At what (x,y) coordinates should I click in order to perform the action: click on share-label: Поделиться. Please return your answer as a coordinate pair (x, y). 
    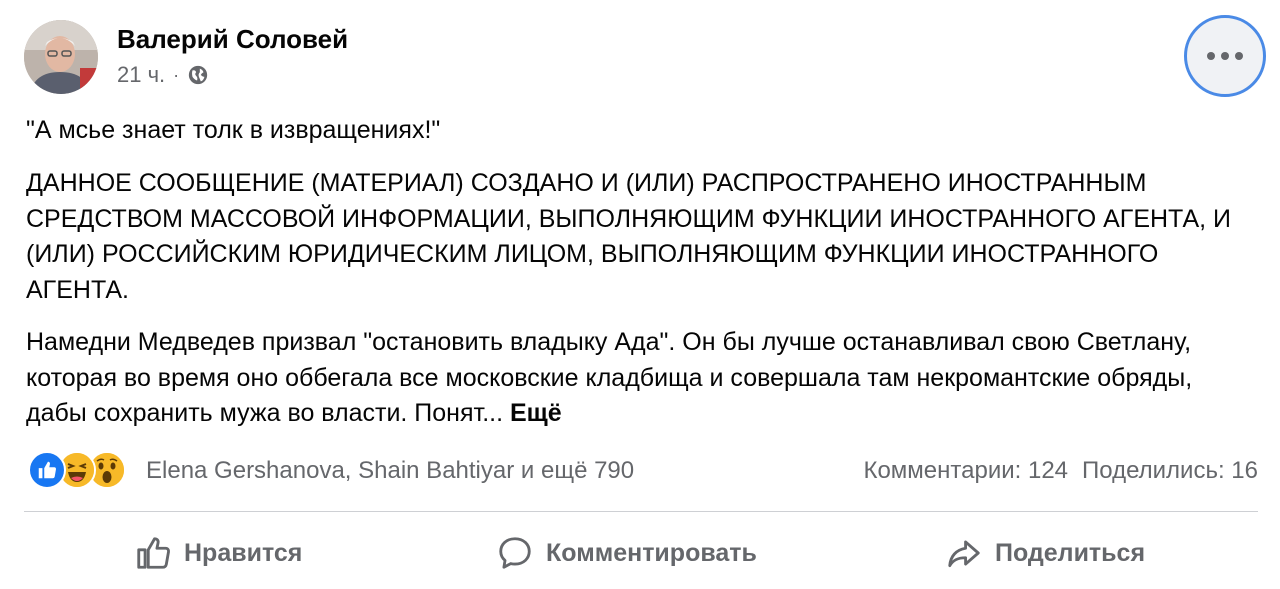
    Looking at the image, I should click on (1070, 552).